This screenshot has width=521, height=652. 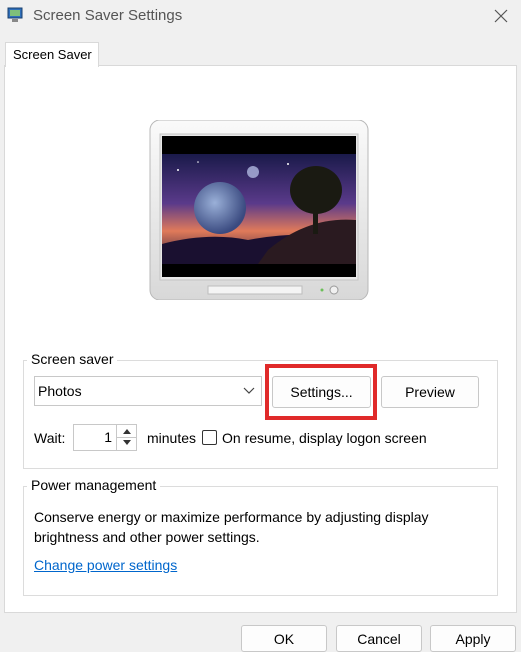 I want to click on tab-screen-saver: Screen Saver, so click(x=52, y=54).